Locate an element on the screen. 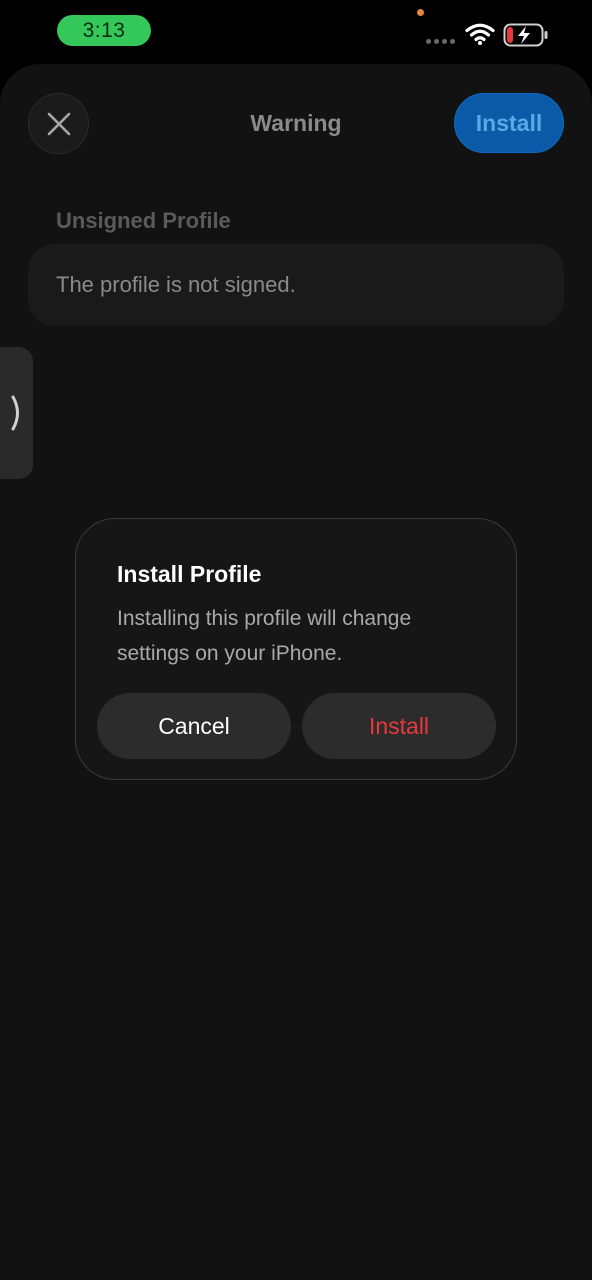  install-button: Install is located at coordinates (509, 123).